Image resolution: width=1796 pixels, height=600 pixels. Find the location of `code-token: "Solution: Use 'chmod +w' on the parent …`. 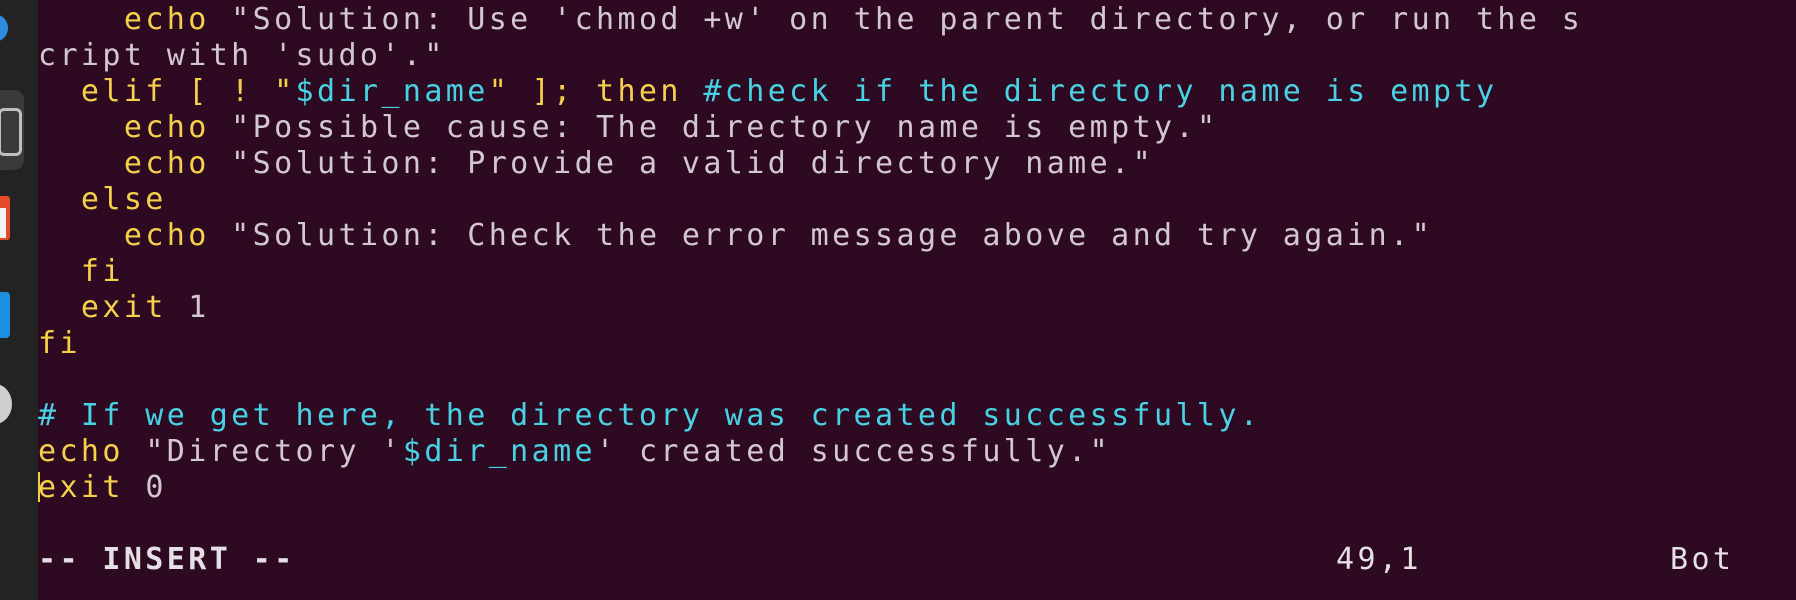

code-token: "Solution: Use 'chmod +w' on the parent … is located at coordinates (896, 19).